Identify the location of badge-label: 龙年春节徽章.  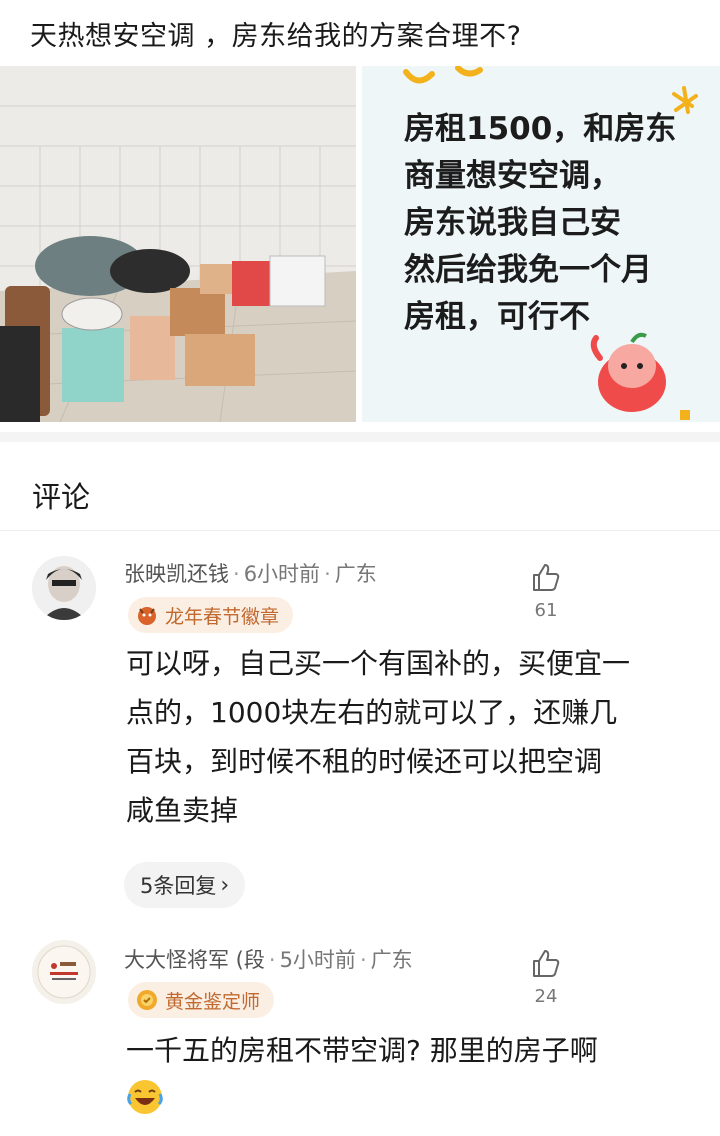
(222, 616).